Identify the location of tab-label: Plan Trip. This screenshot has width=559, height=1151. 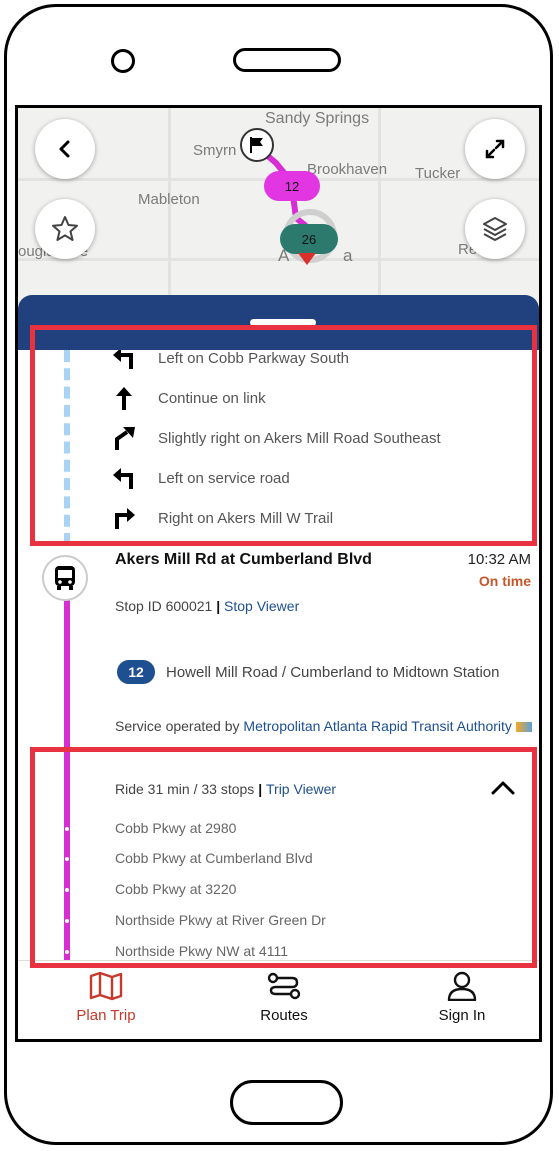
(106, 1015).